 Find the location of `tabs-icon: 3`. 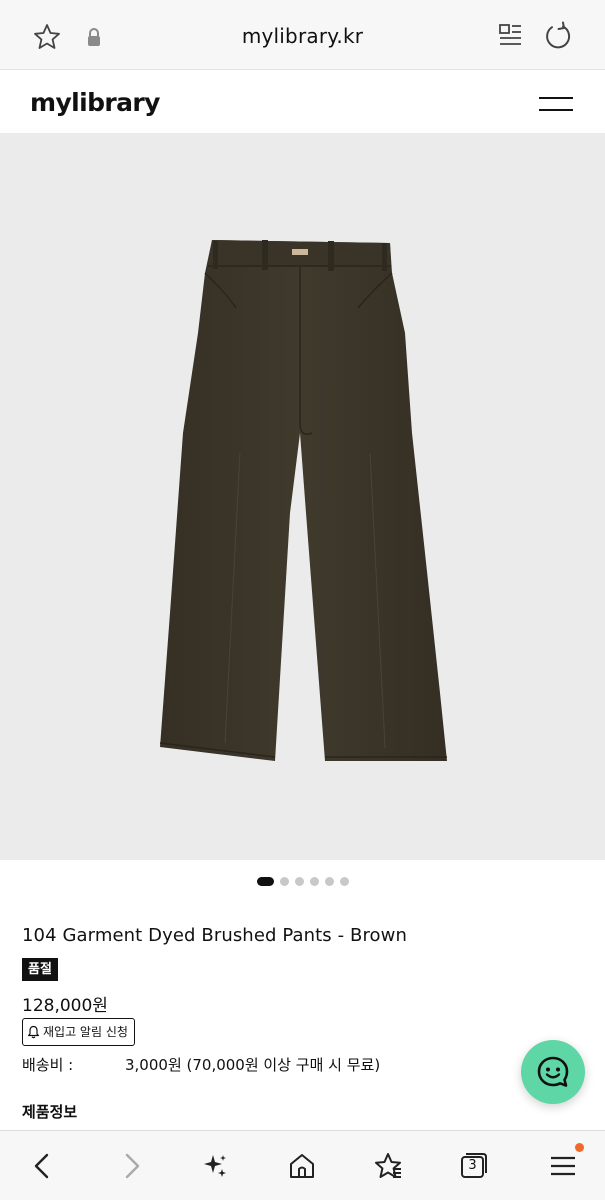

tabs-icon: 3 is located at coordinates (474, 1166).